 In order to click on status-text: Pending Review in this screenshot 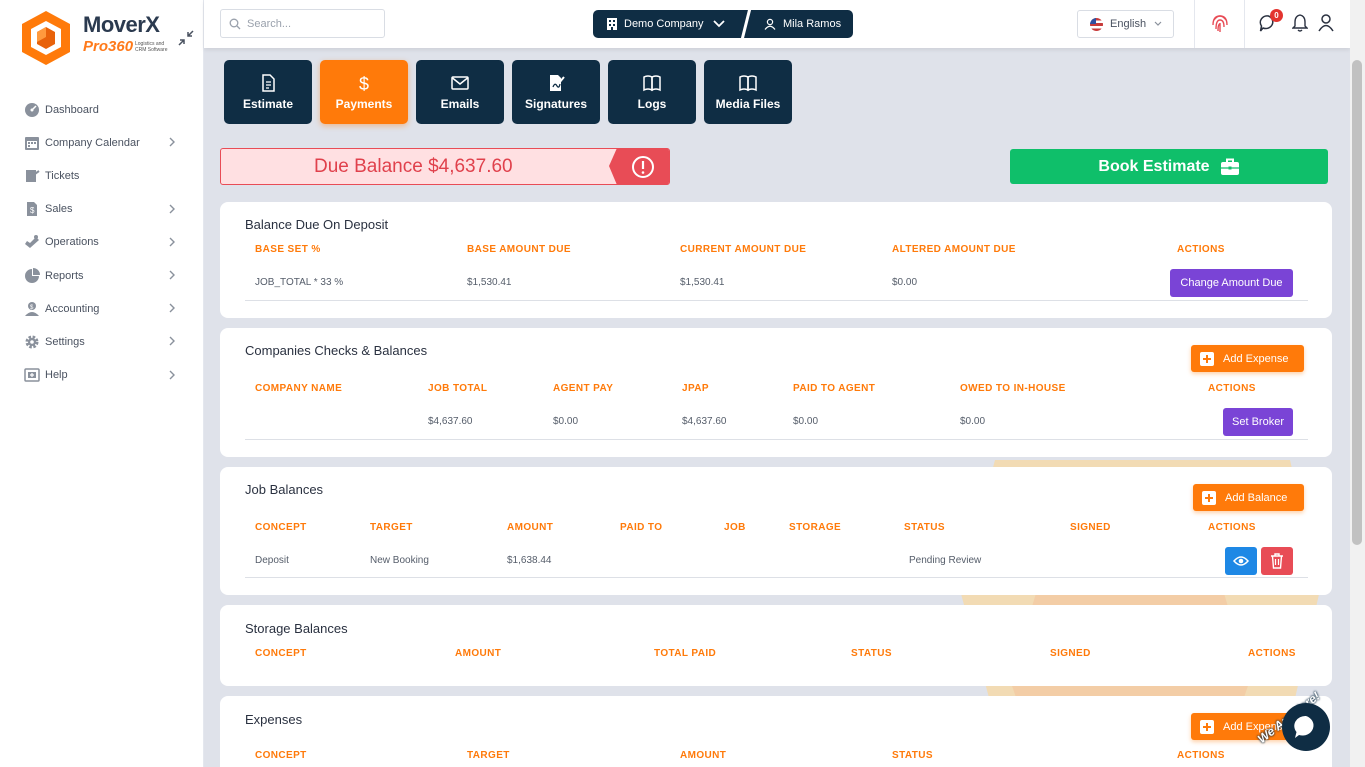, I will do `click(945, 560)`.